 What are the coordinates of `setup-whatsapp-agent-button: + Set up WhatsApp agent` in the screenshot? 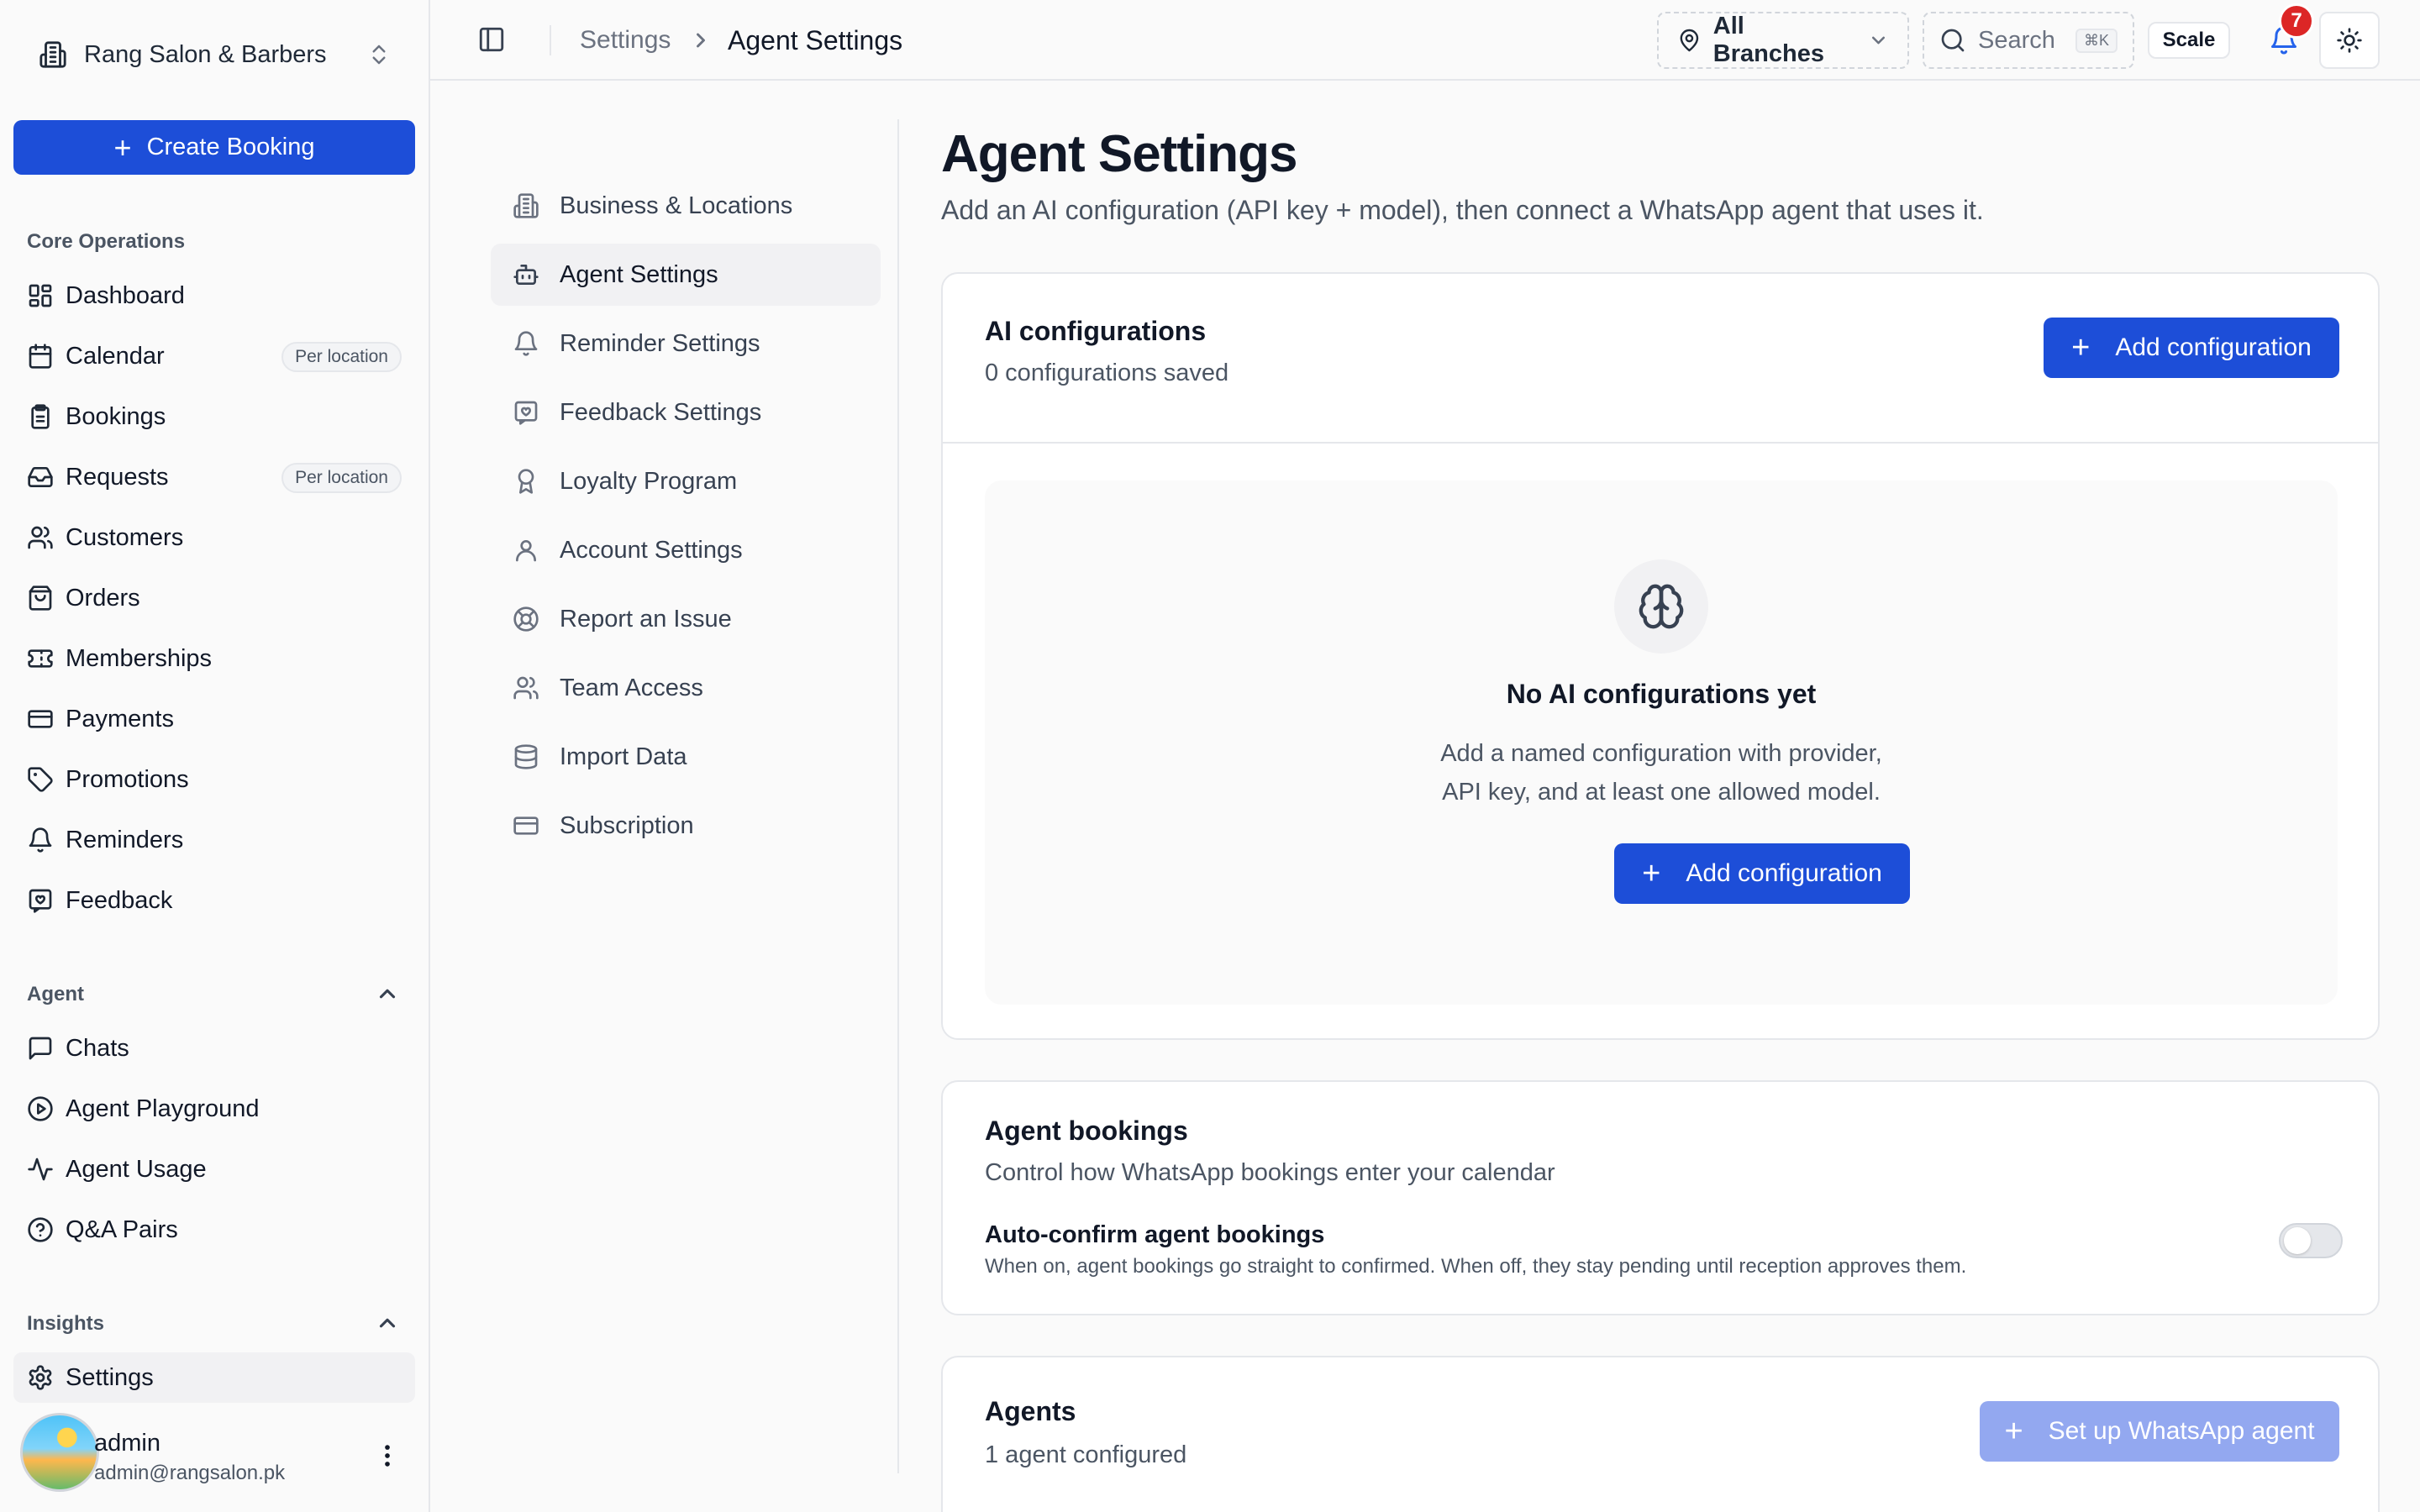 It's located at (2159, 1431).